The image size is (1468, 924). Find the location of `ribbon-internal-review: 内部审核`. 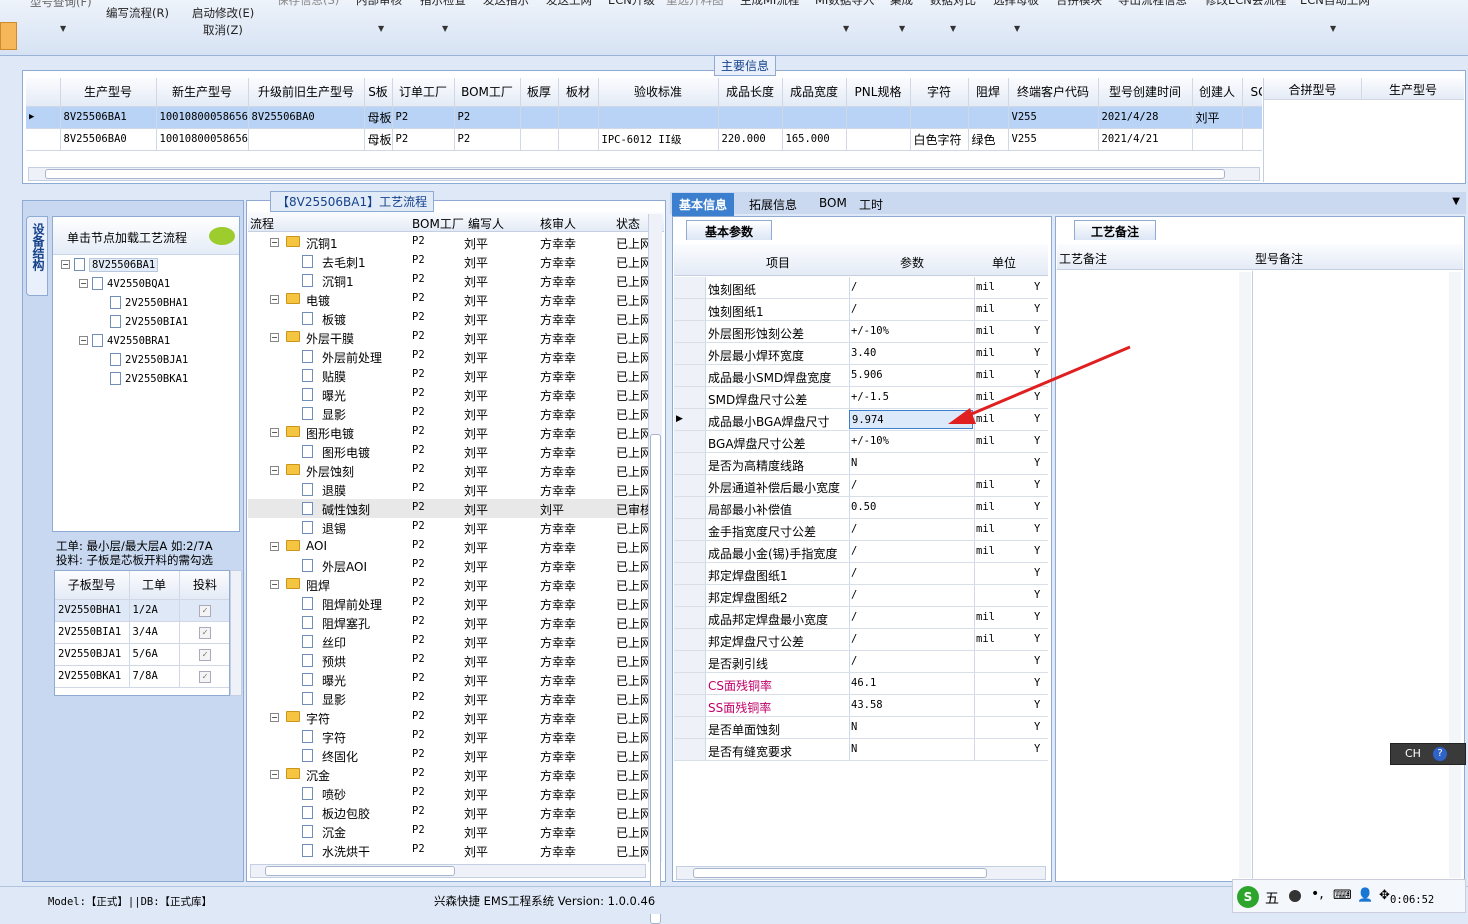

ribbon-internal-review: 内部审核 is located at coordinates (379, 4).